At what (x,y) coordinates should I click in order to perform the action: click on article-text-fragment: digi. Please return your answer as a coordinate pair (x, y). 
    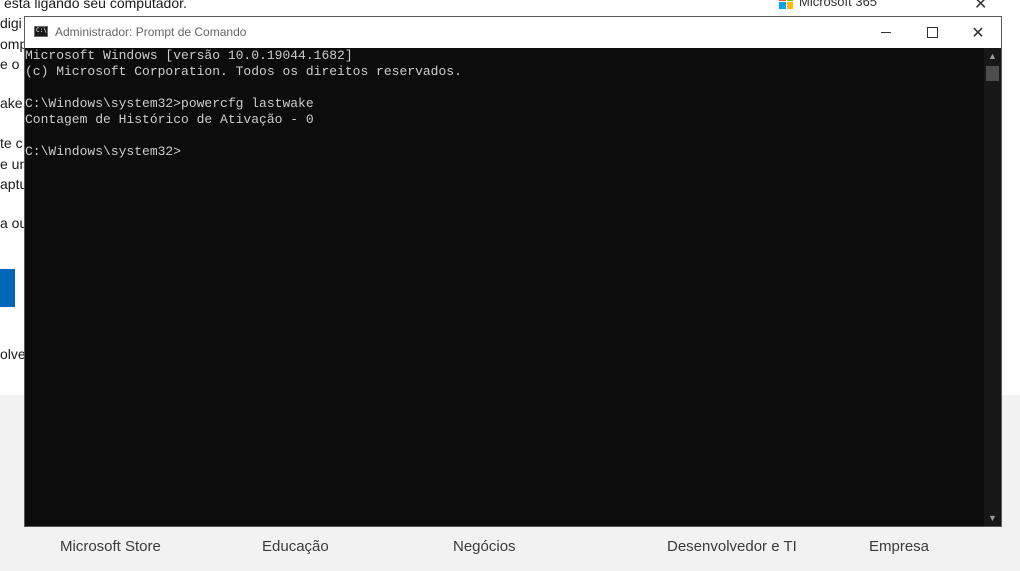
    Looking at the image, I should click on (11, 23).